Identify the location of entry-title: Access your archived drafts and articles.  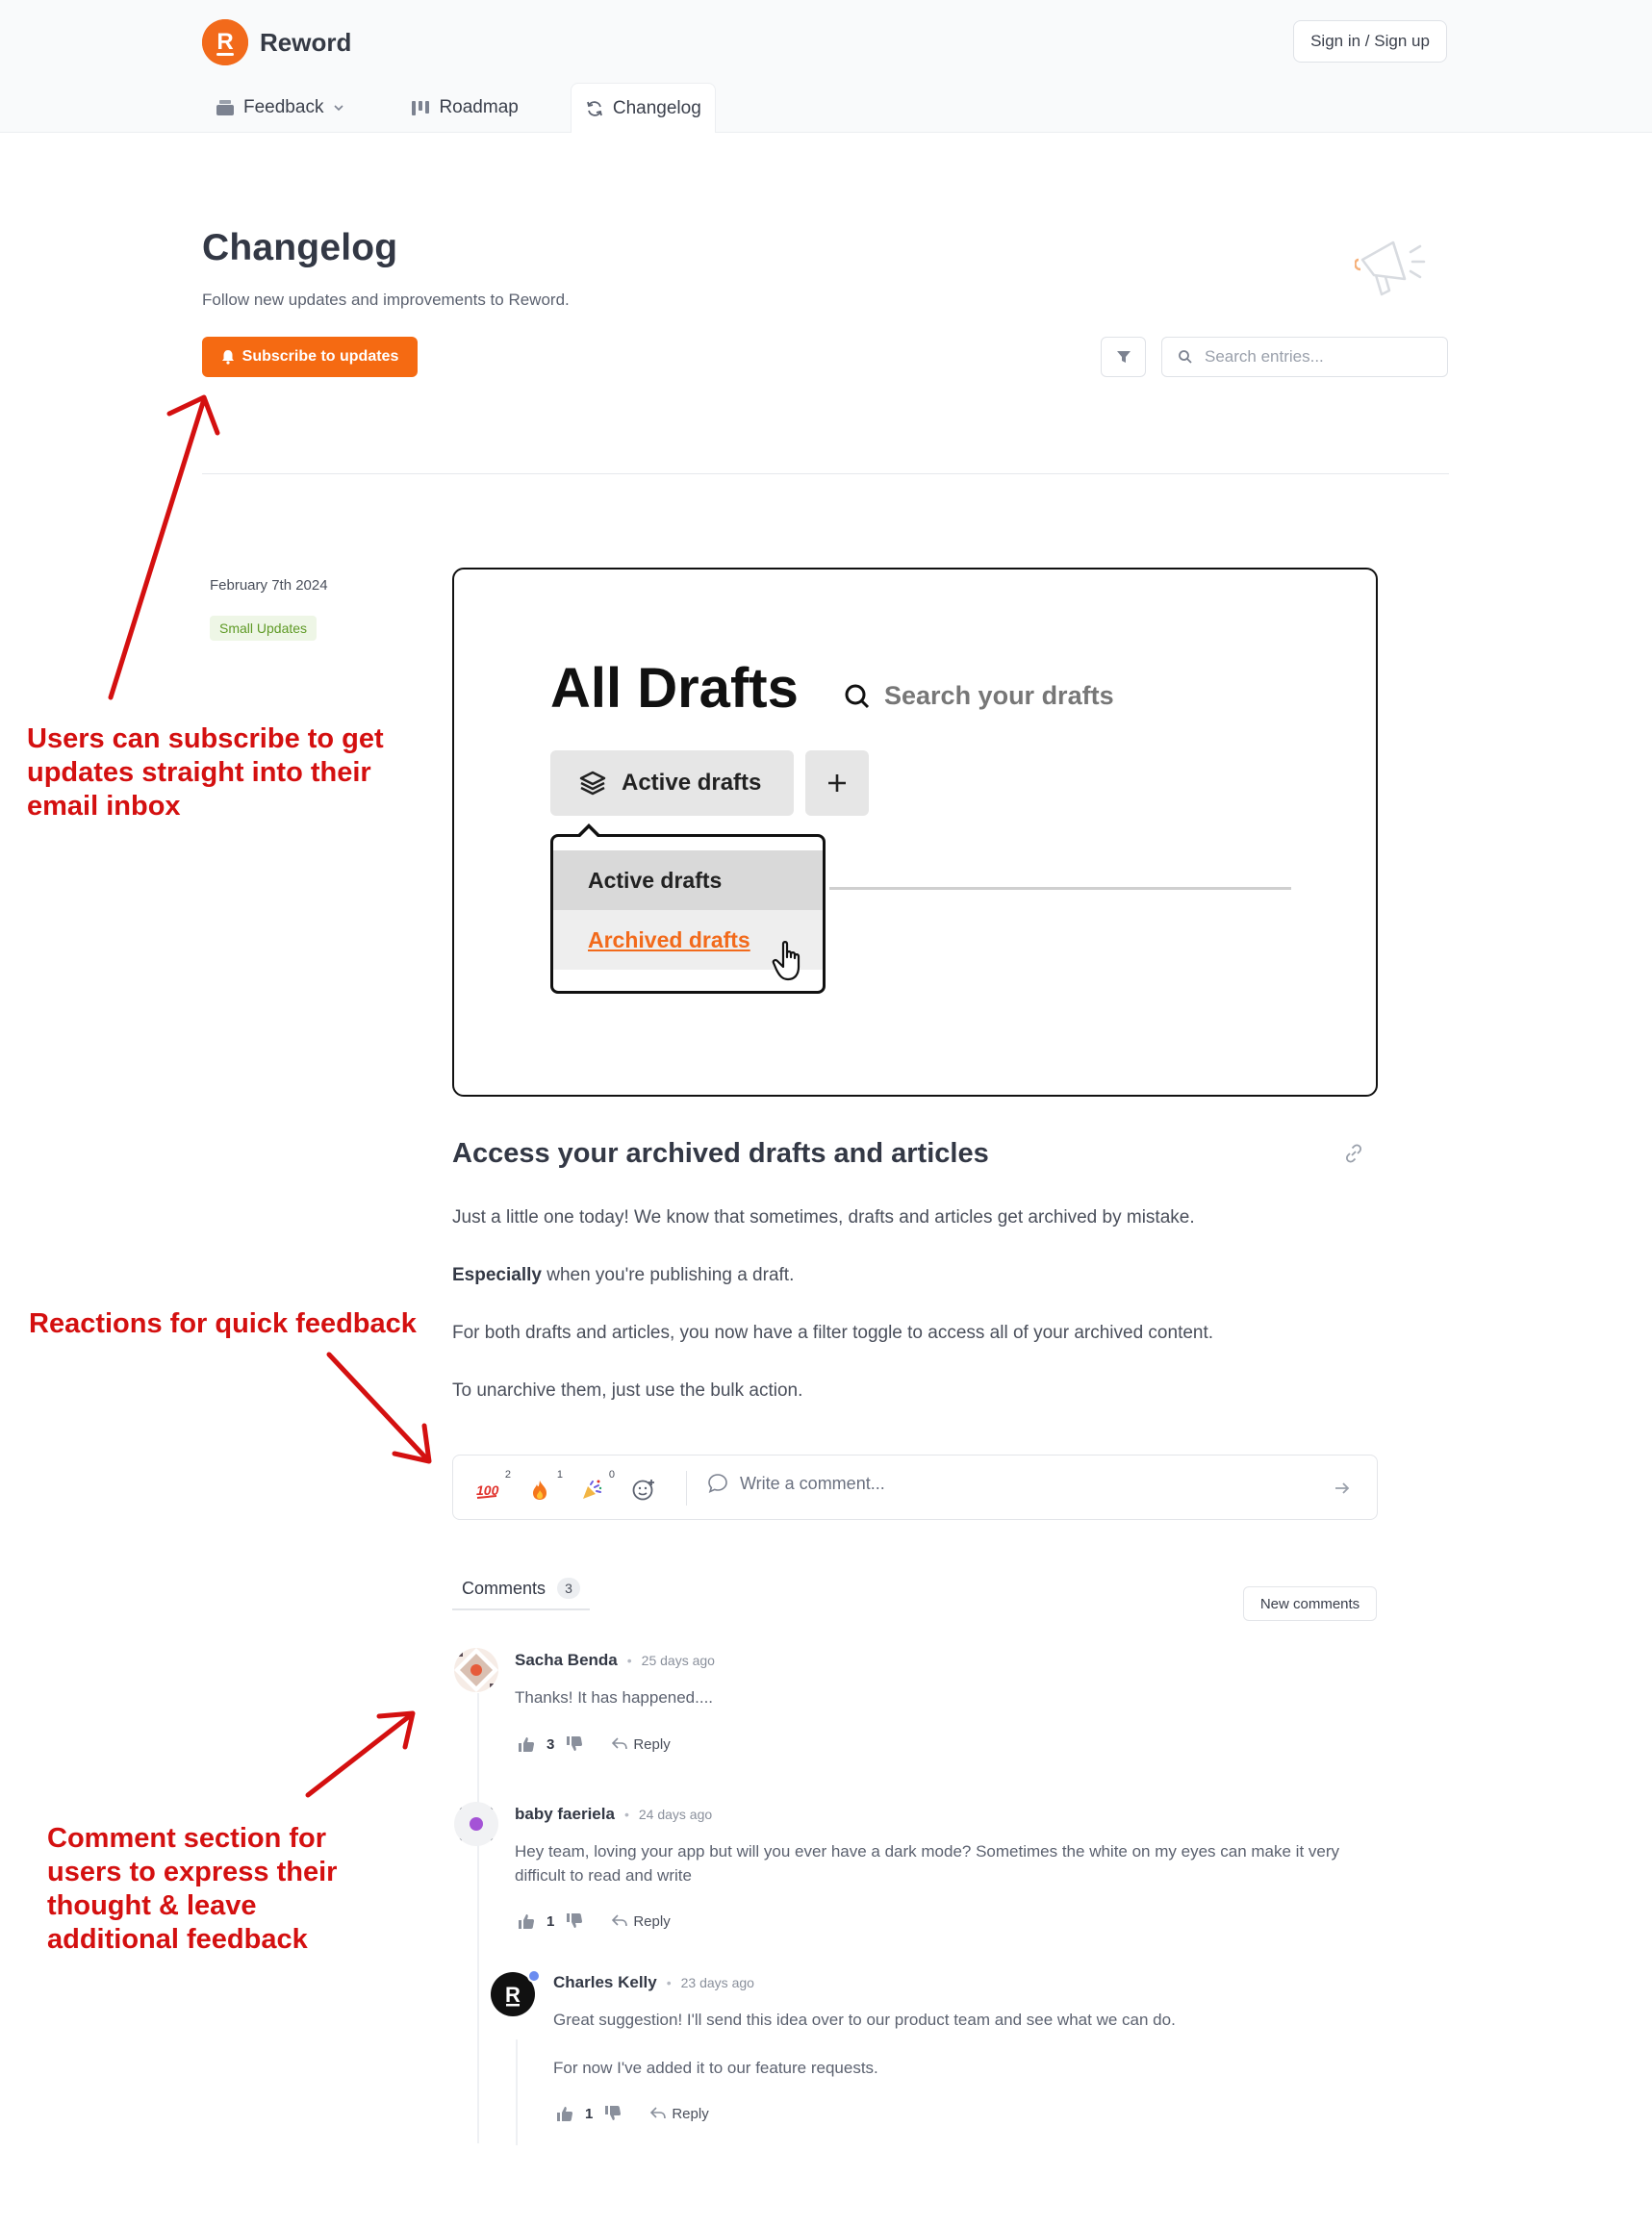
(720, 1154).